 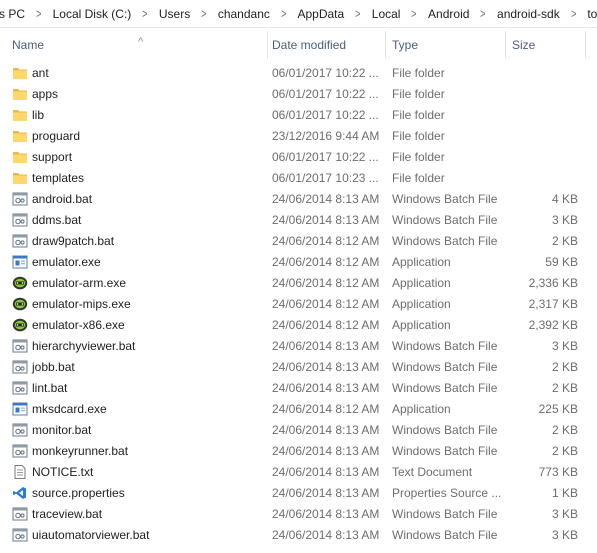 What do you see at coordinates (81, 304) in the screenshot?
I see `file-name: emulator-mips.exe` at bounding box center [81, 304].